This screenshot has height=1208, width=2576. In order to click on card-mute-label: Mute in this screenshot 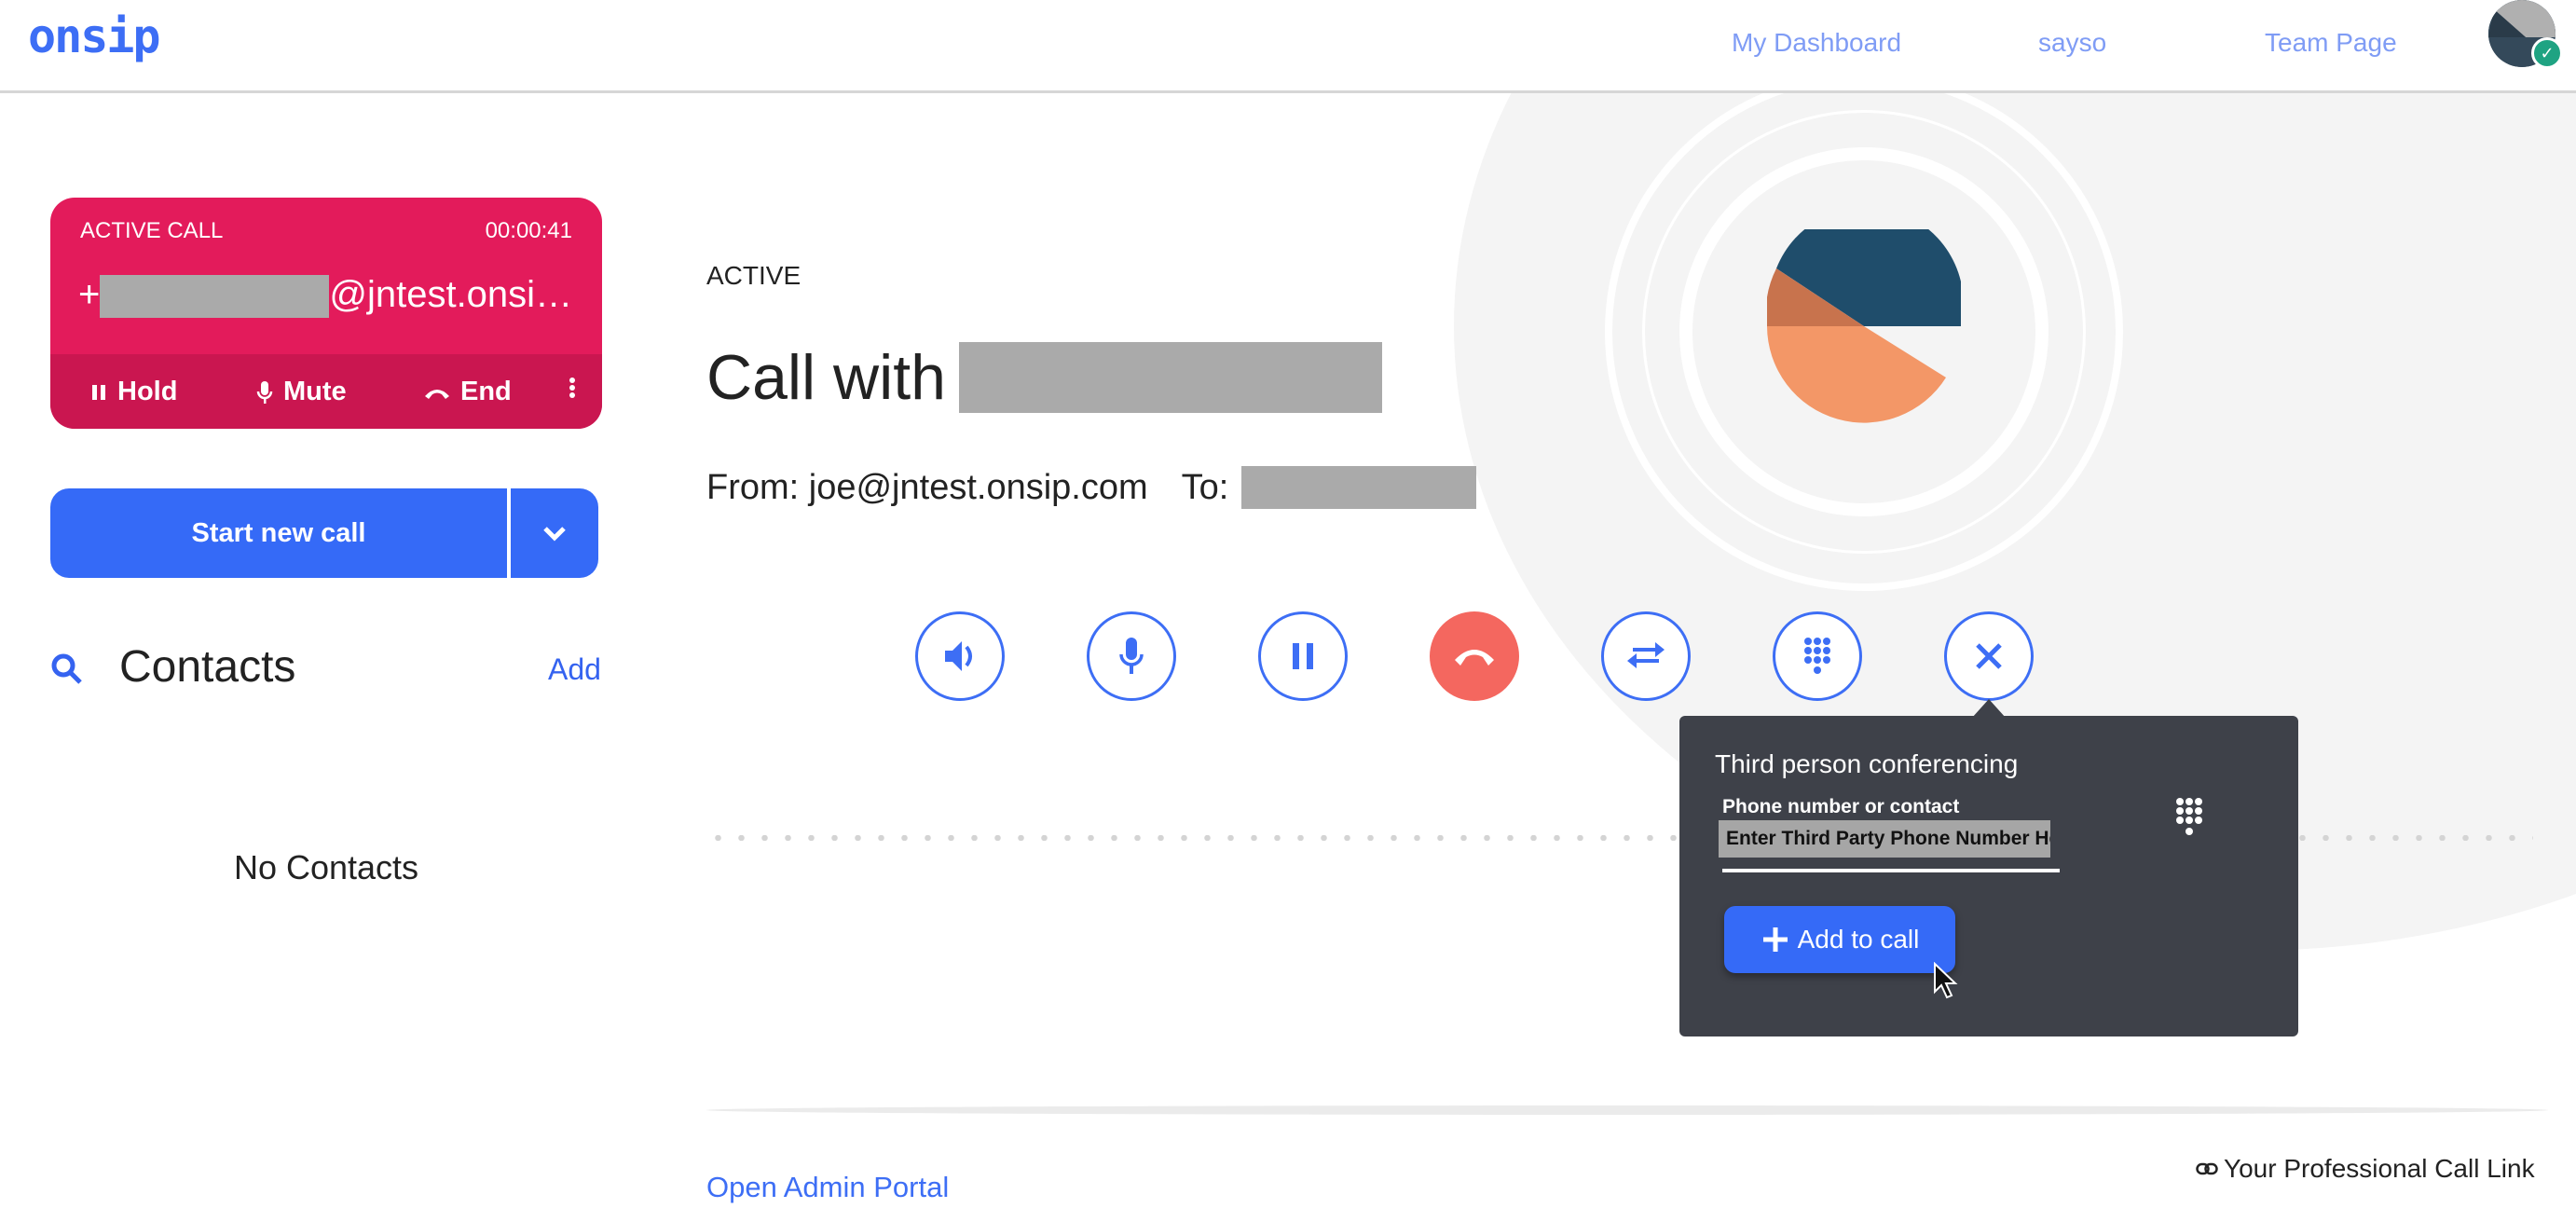, I will do `click(315, 391)`.